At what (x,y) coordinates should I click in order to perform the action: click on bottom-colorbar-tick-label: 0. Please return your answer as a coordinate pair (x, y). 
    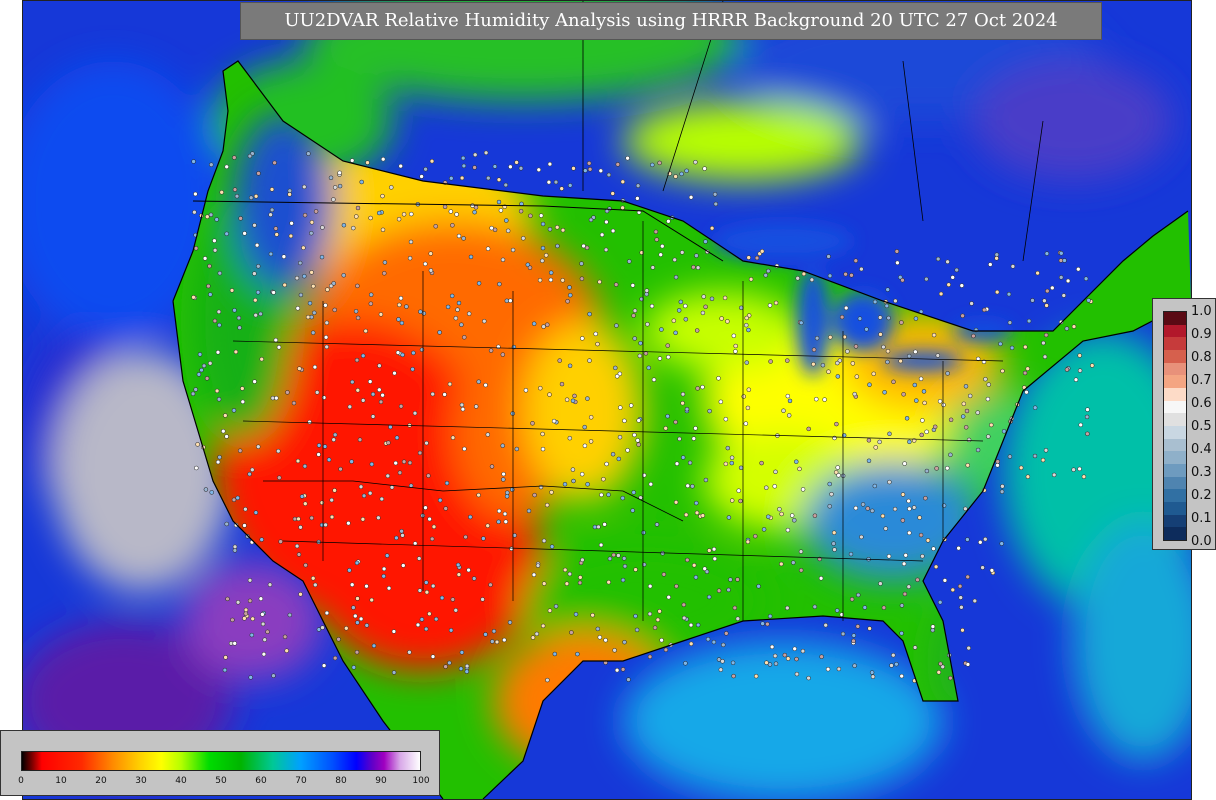
    Looking at the image, I should click on (21, 781).